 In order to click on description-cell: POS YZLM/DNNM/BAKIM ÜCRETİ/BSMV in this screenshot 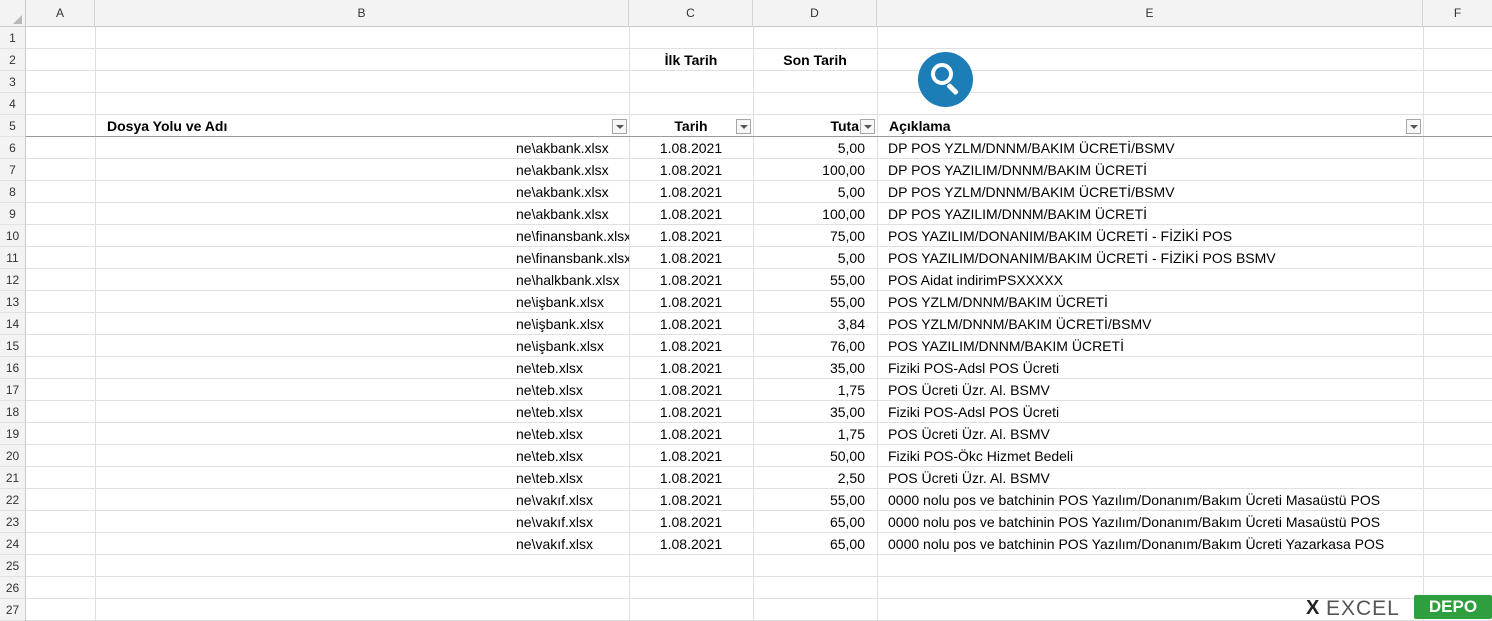, I will do `click(1155, 324)`.